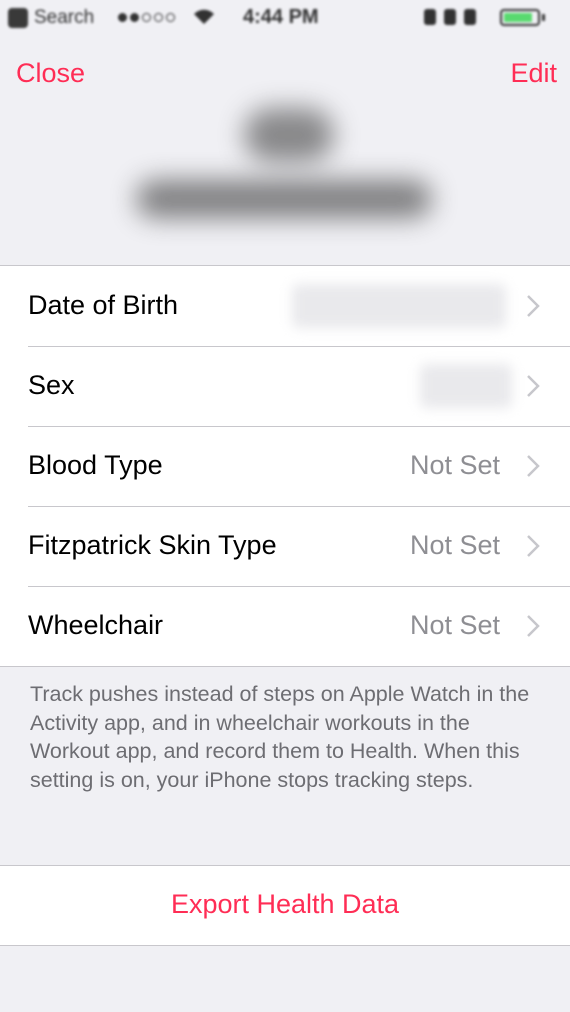  Describe the element at coordinates (285, 546) in the screenshot. I see `row-fitzpatrick-skin-type: Fitzpatrick Skin Type Not Set` at that location.